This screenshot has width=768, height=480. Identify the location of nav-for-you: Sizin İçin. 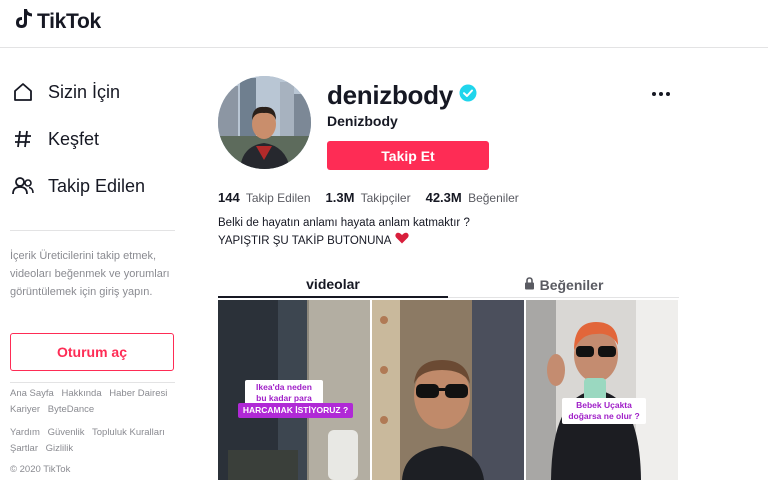
(65, 92).